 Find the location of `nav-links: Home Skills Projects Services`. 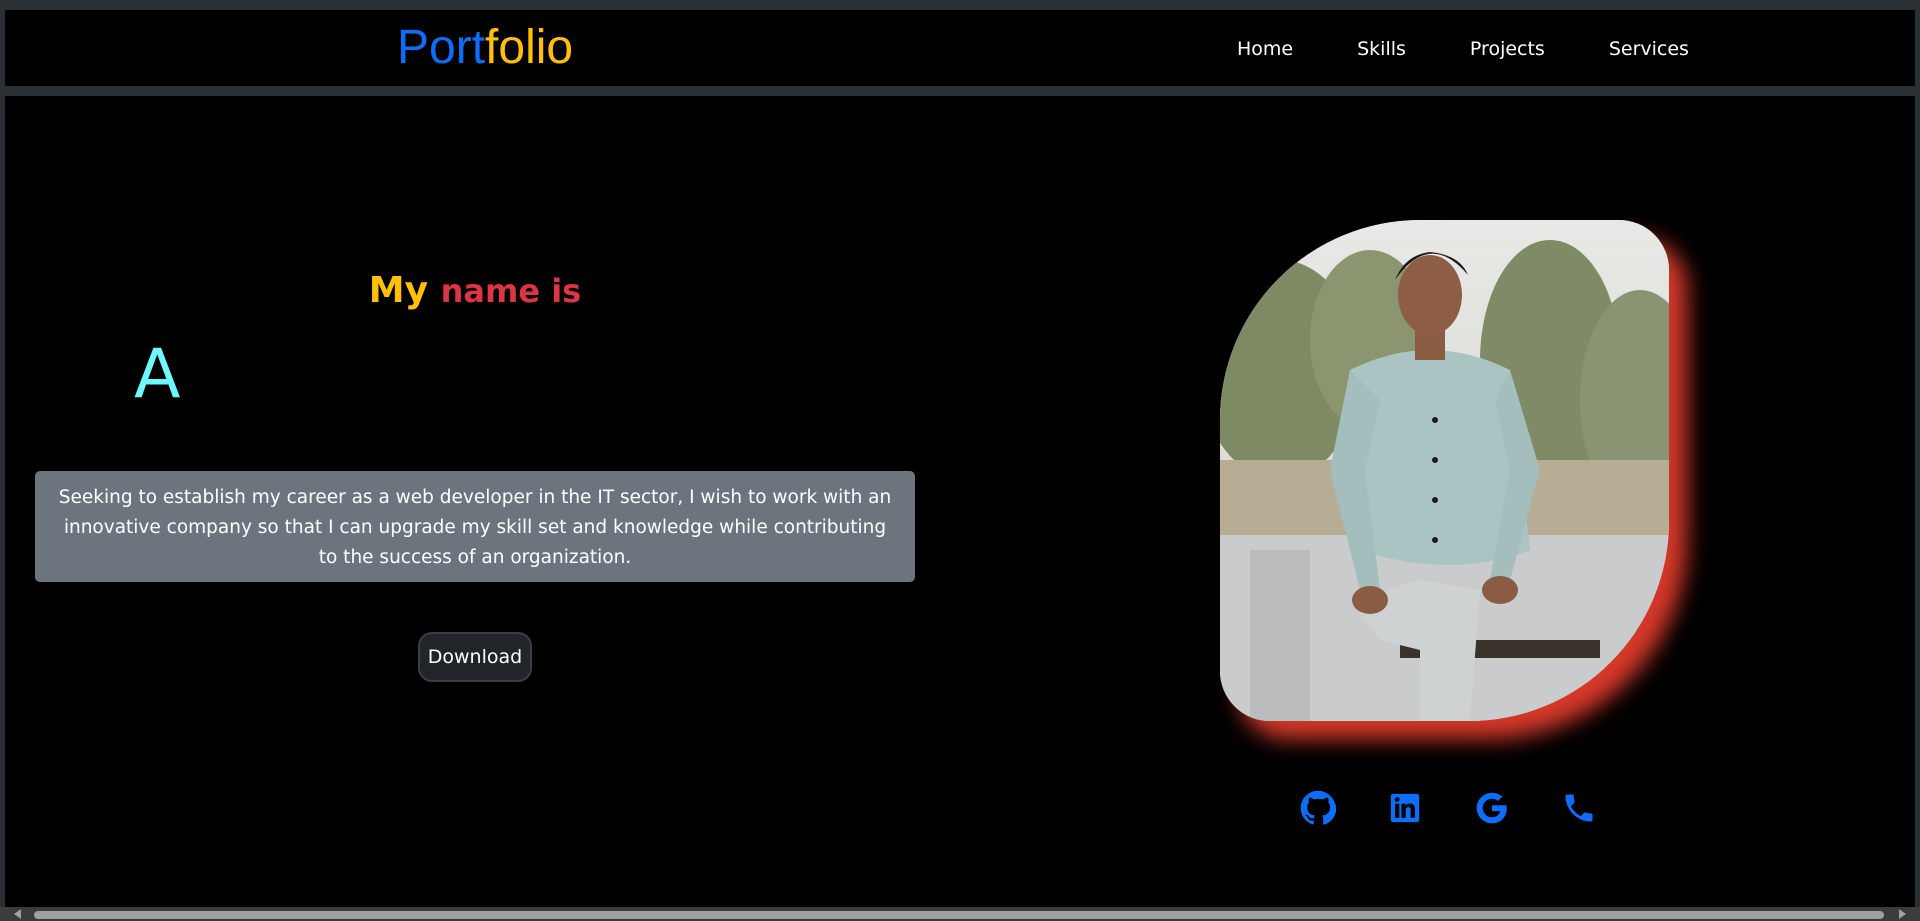

nav-links: Home Skills Projects Services is located at coordinates (1495, 49).